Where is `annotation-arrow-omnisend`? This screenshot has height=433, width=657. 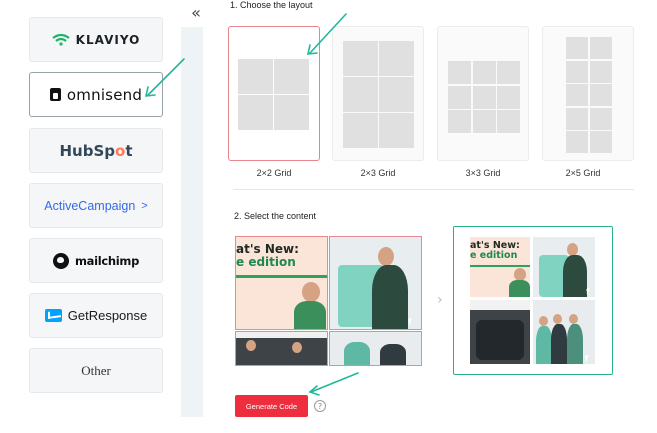 annotation-arrow-omnisend is located at coordinates (166, 77).